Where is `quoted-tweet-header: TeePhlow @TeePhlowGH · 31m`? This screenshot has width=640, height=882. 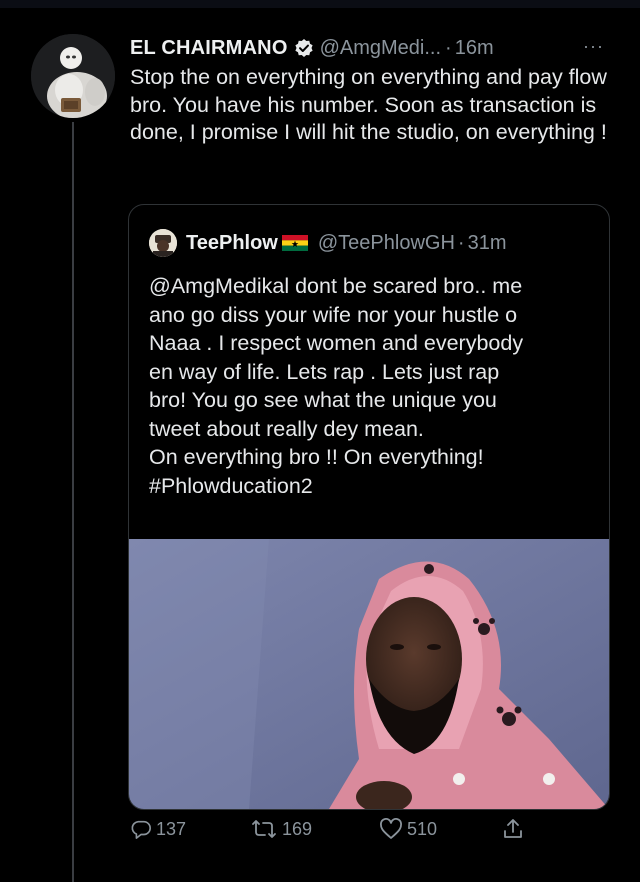
quoted-tweet-header: TeePhlow @TeePhlowGH · 31m is located at coordinates (327, 243).